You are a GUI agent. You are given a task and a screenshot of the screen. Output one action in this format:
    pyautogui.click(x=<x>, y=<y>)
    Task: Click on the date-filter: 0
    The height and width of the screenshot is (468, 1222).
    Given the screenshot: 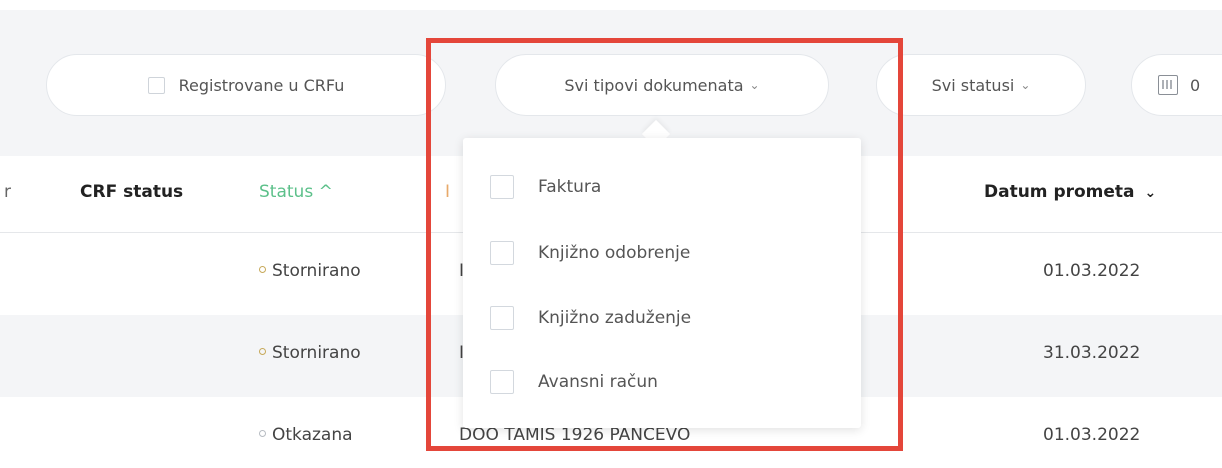 What is the action you would take?
    pyautogui.click(x=1176, y=85)
    